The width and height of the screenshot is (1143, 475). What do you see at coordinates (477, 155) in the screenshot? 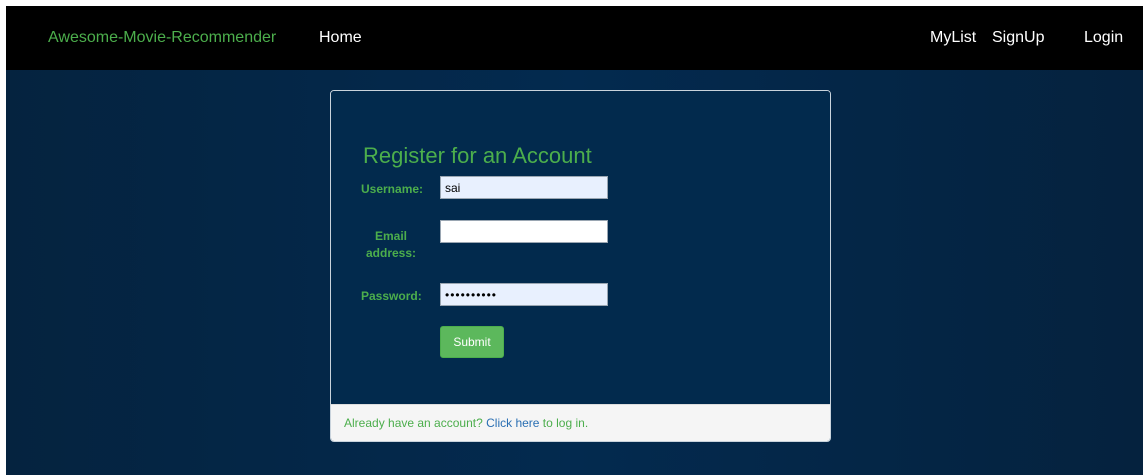
I see `register-title: Register for an Account` at bounding box center [477, 155].